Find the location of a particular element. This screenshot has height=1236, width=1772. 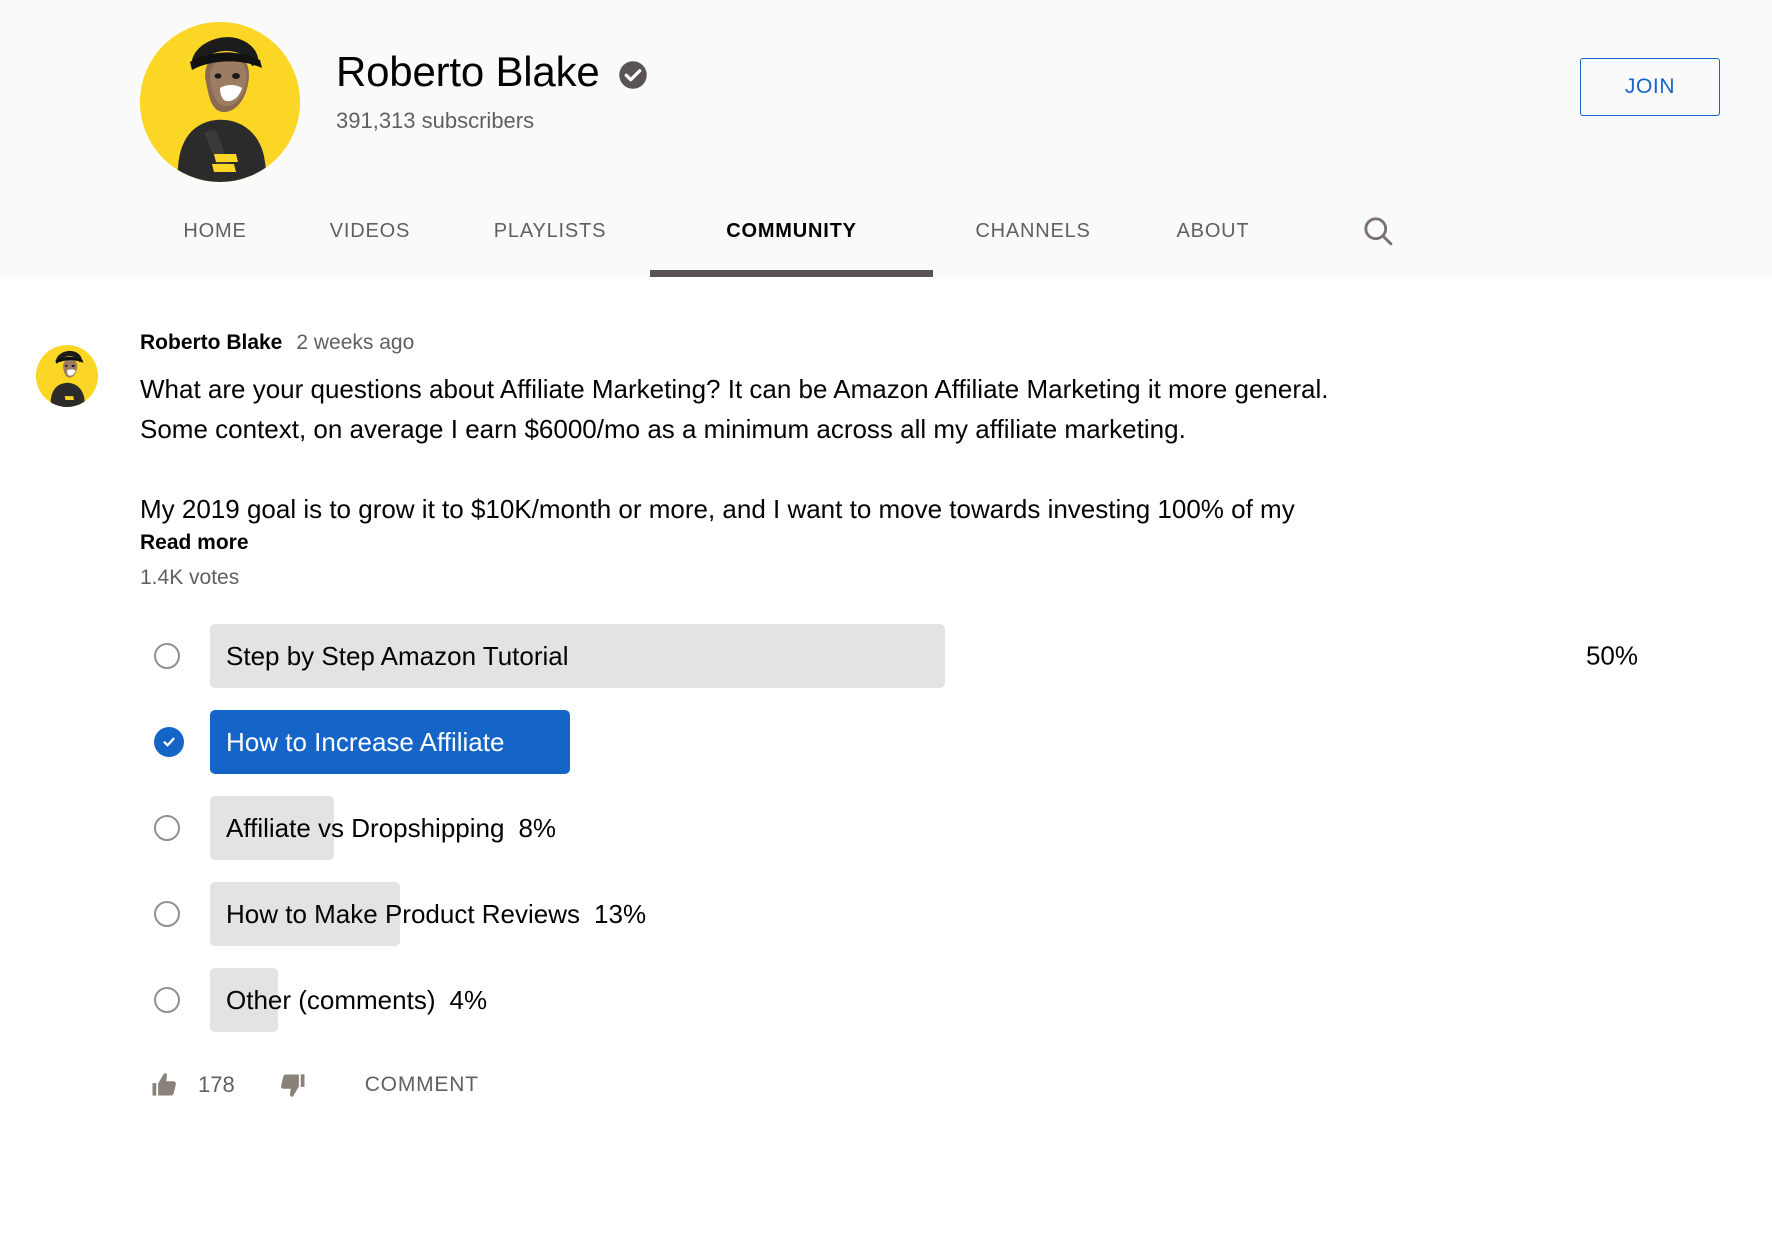

post-timestamp: 2 weeks ago is located at coordinates (355, 342).